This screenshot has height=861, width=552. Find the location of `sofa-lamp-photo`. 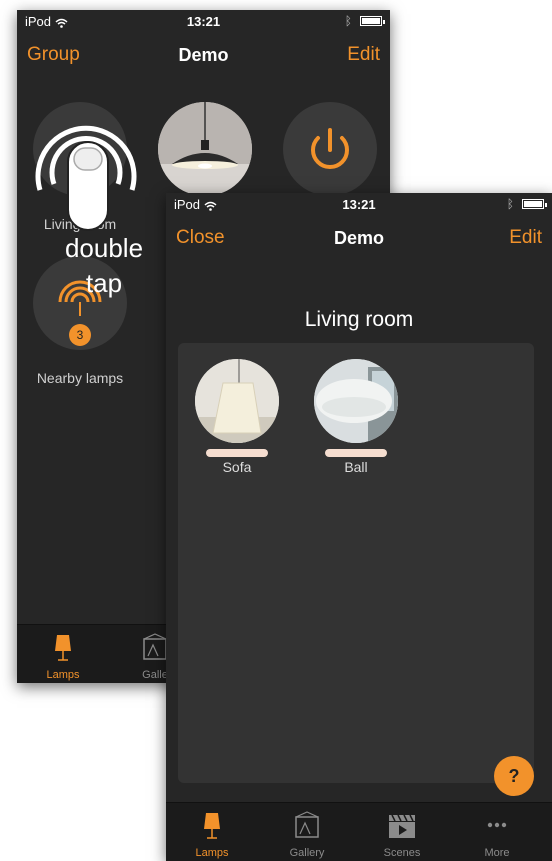

sofa-lamp-photo is located at coordinates (237, 401).